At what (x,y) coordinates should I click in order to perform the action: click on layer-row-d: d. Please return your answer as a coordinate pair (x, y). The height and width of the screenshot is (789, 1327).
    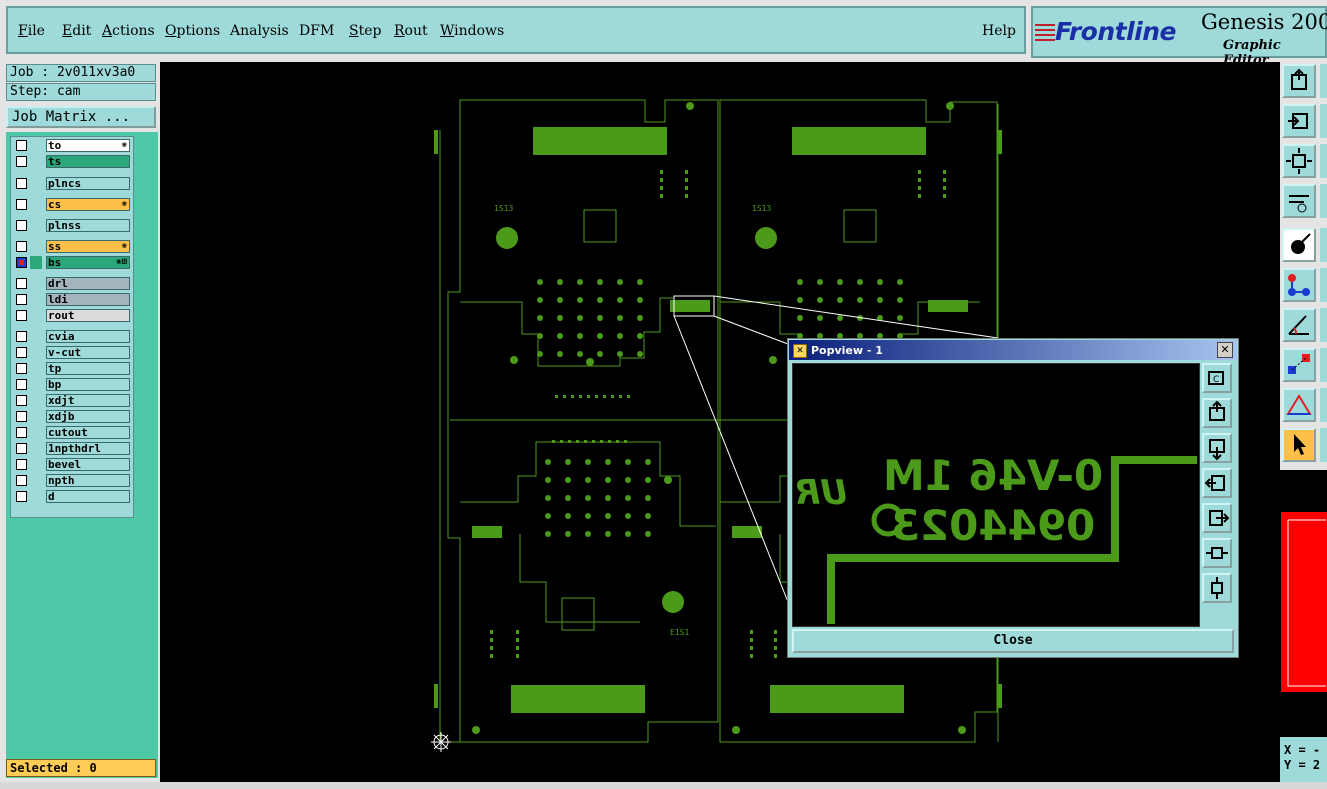
    Looking at the image, I should click on (73, 497).